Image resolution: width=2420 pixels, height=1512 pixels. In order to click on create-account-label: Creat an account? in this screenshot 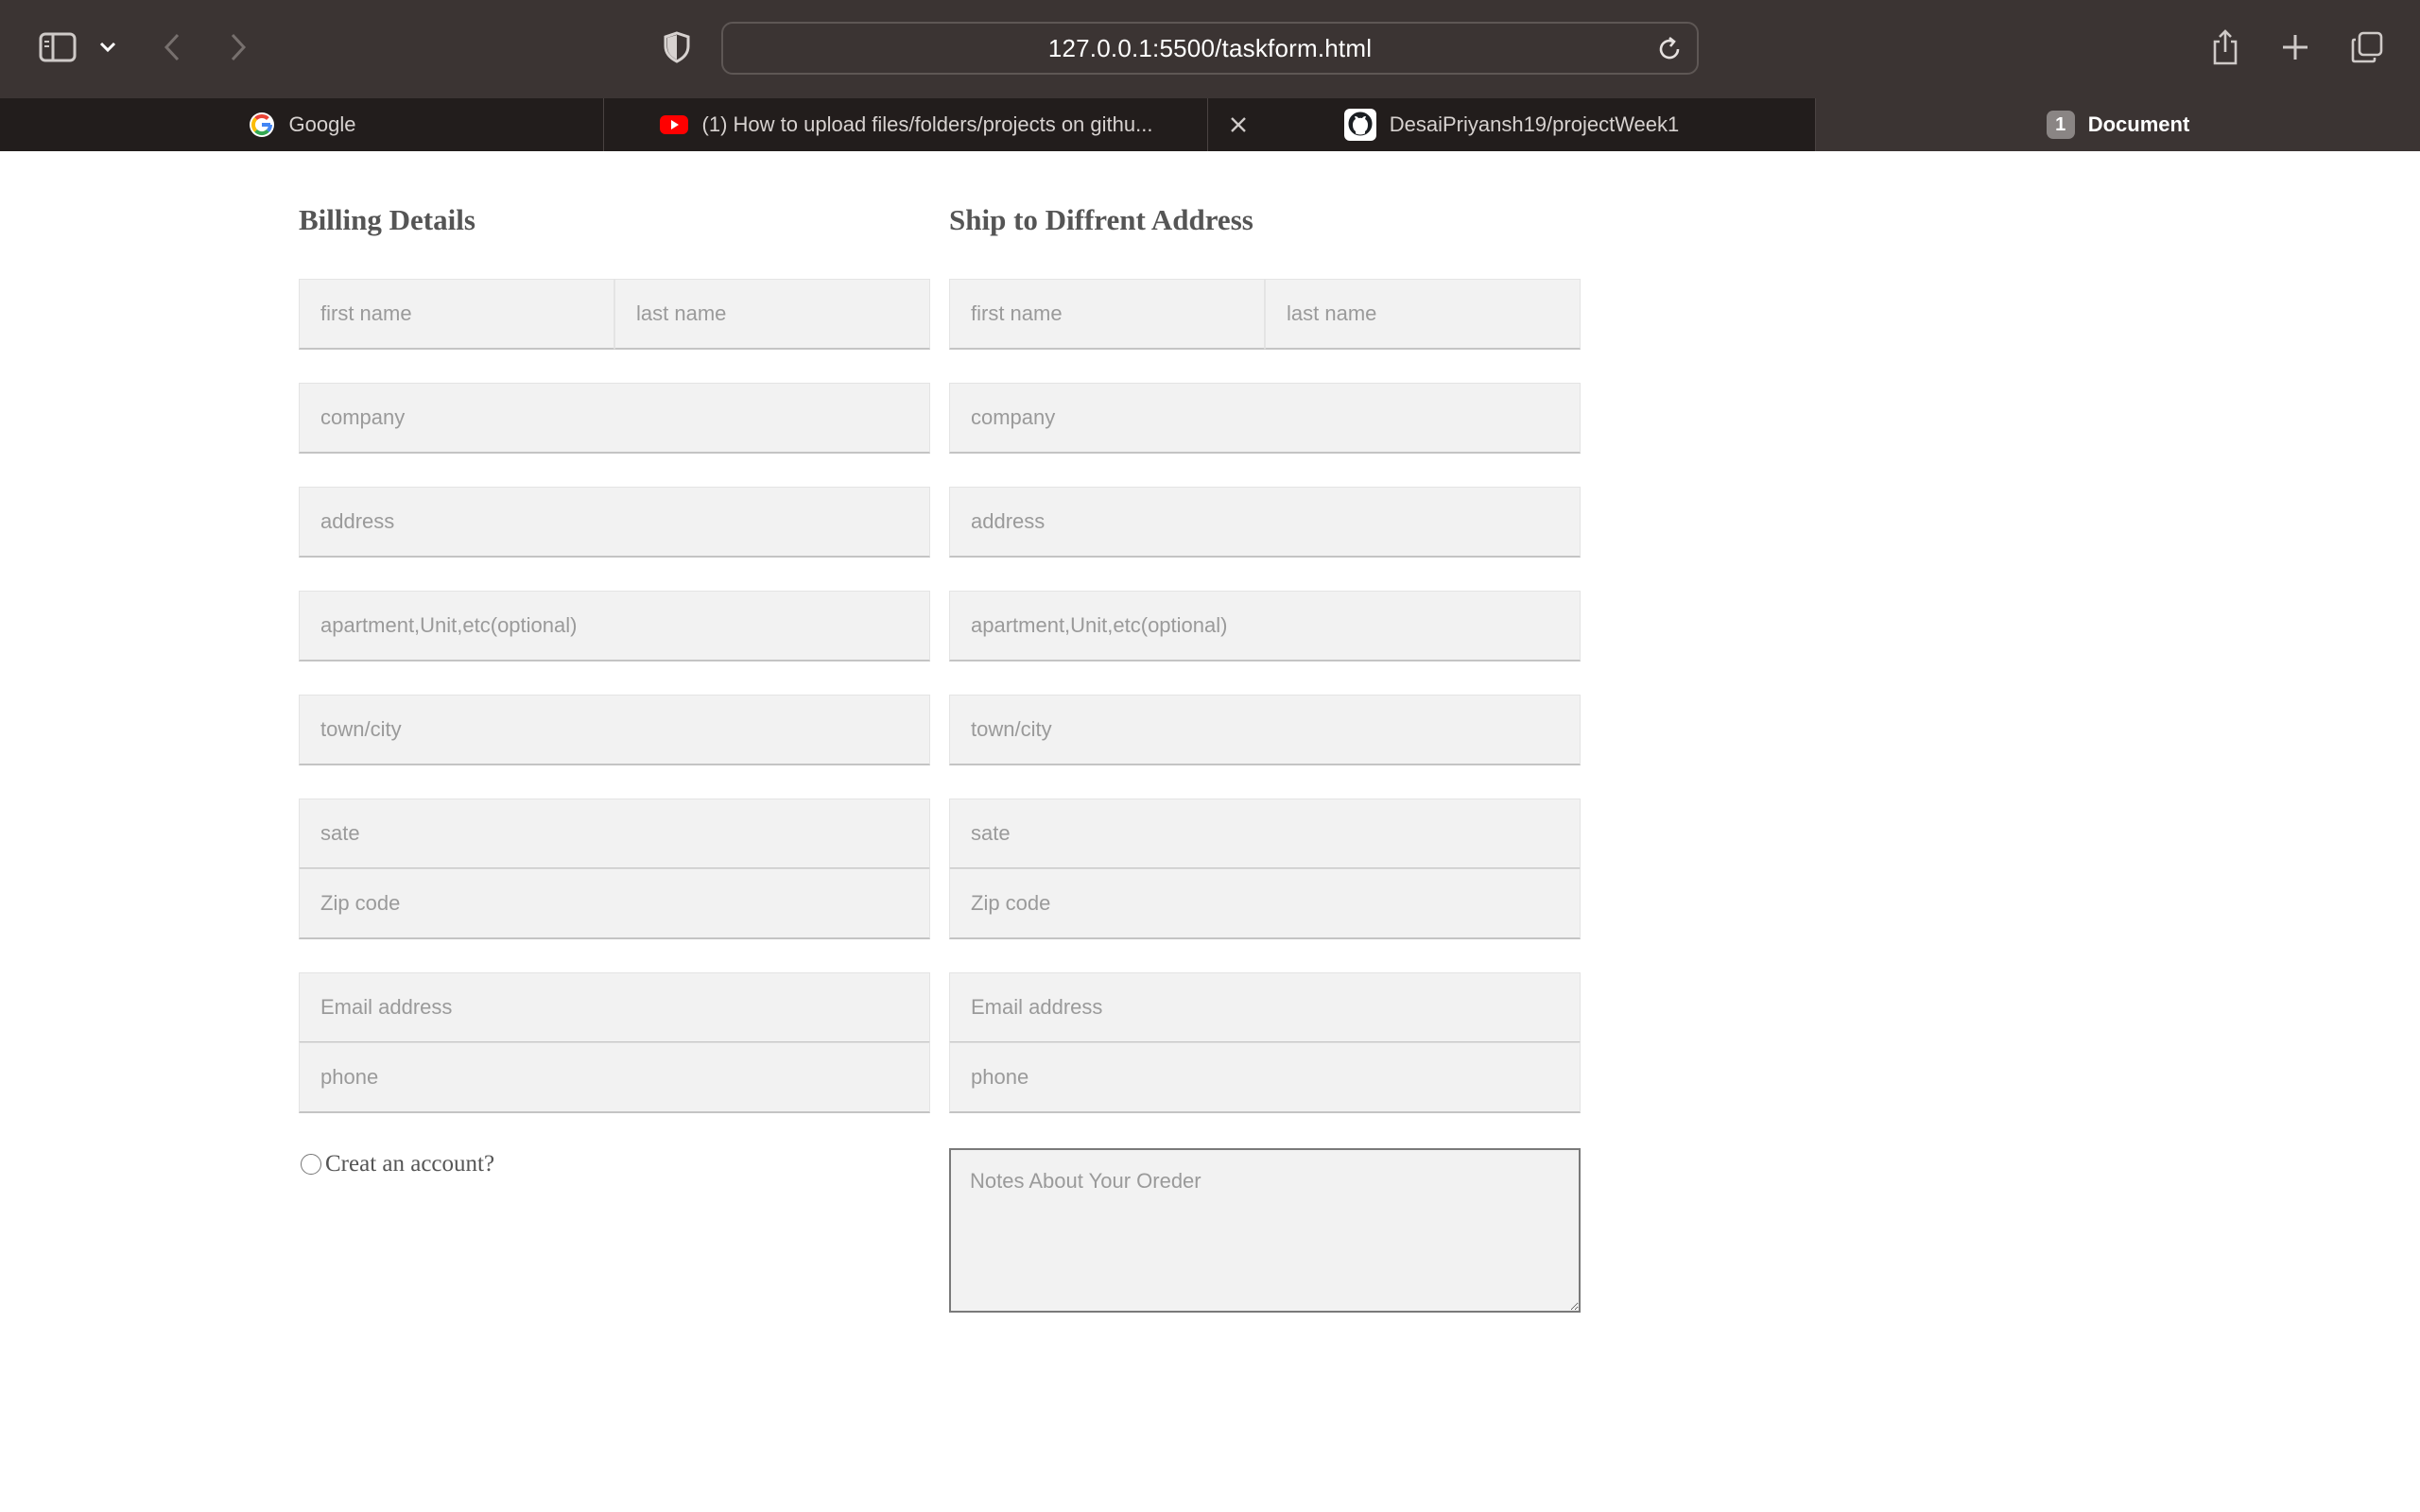, I will do `click(410, 1164)`.